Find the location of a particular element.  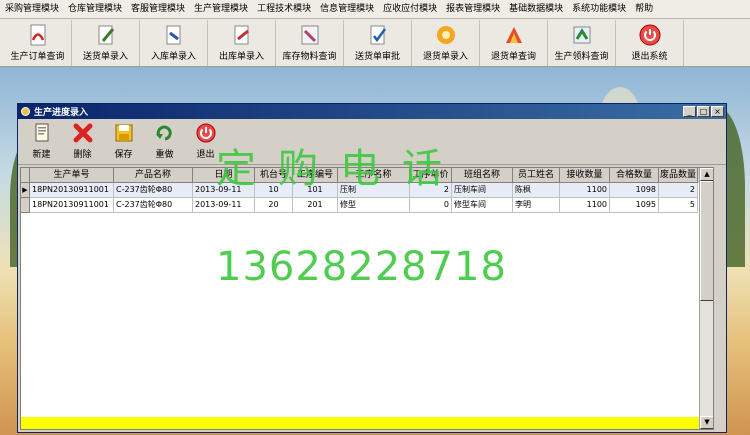

menu-item: 生产管理模块 is located at coordinates (220, 9).